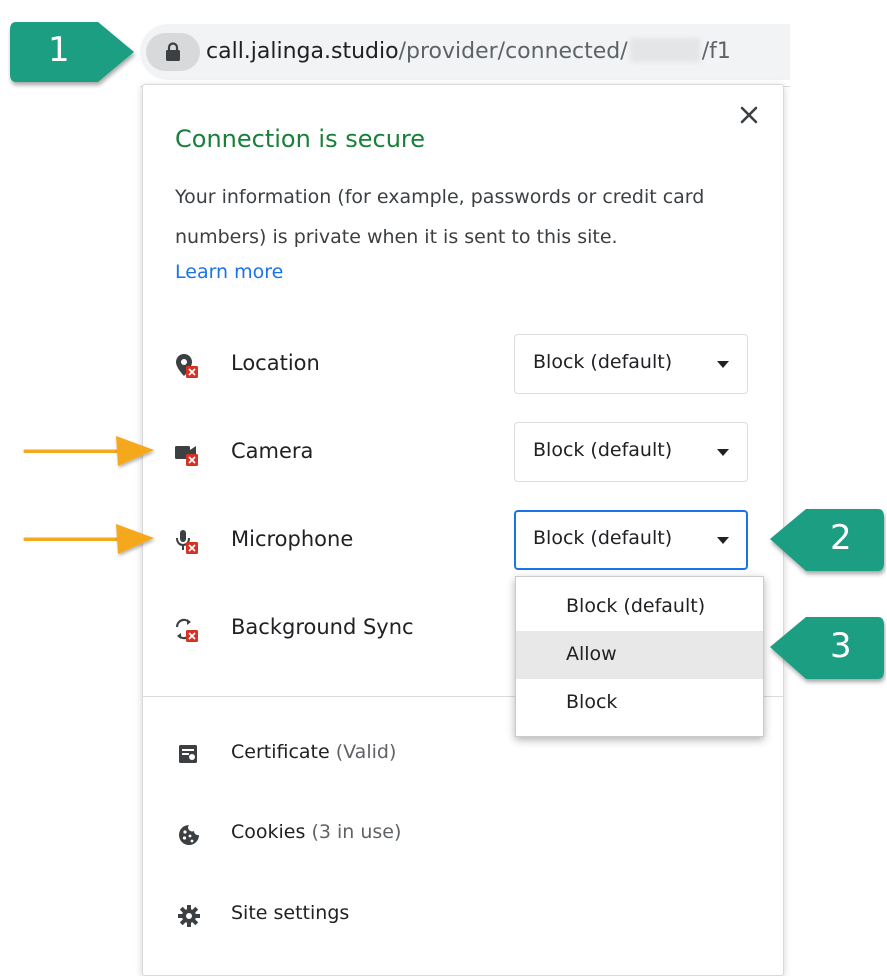 The height and width of the screenshot is (976, 887). What do you see at coordinates (292, 539) in the screenshot?
I see `permission-label-microphone: Microphone` at bounding box center [292, 539].